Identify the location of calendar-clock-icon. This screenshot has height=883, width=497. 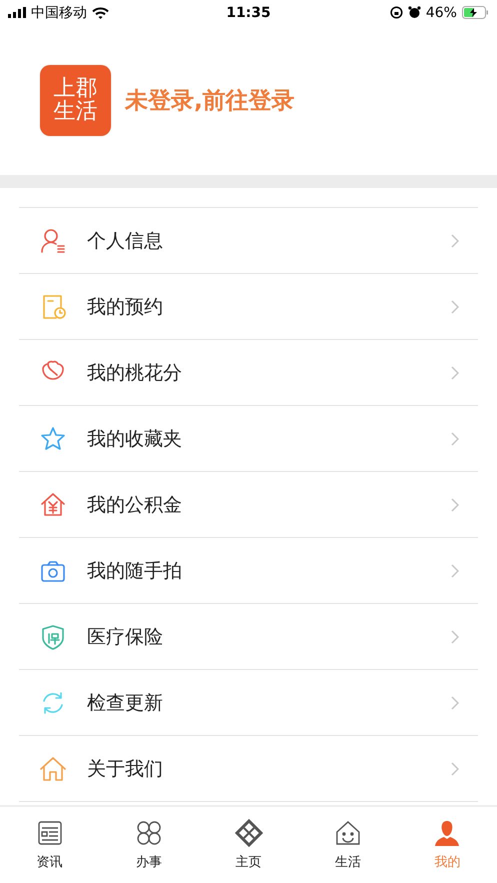
(54, 306).